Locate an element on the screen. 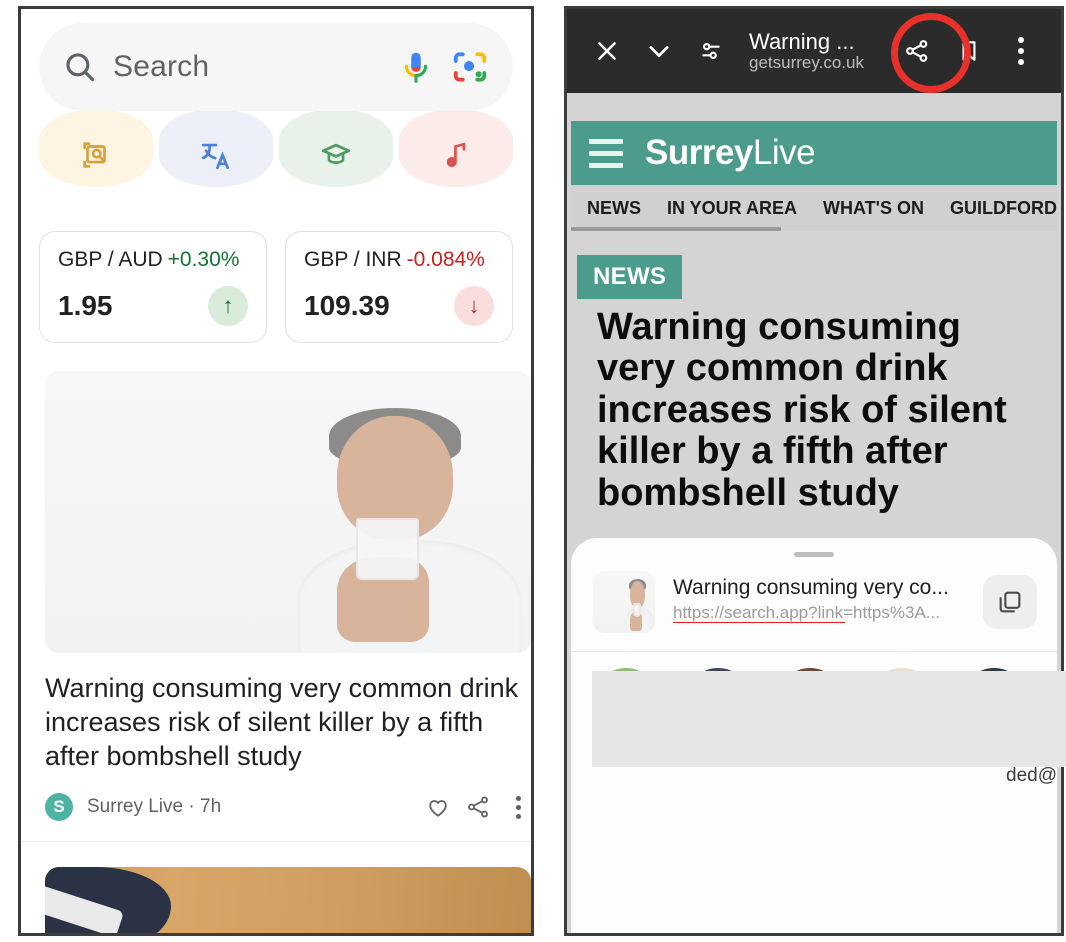  currency-pair: GBP / INR is located at coordinates (353, 259).